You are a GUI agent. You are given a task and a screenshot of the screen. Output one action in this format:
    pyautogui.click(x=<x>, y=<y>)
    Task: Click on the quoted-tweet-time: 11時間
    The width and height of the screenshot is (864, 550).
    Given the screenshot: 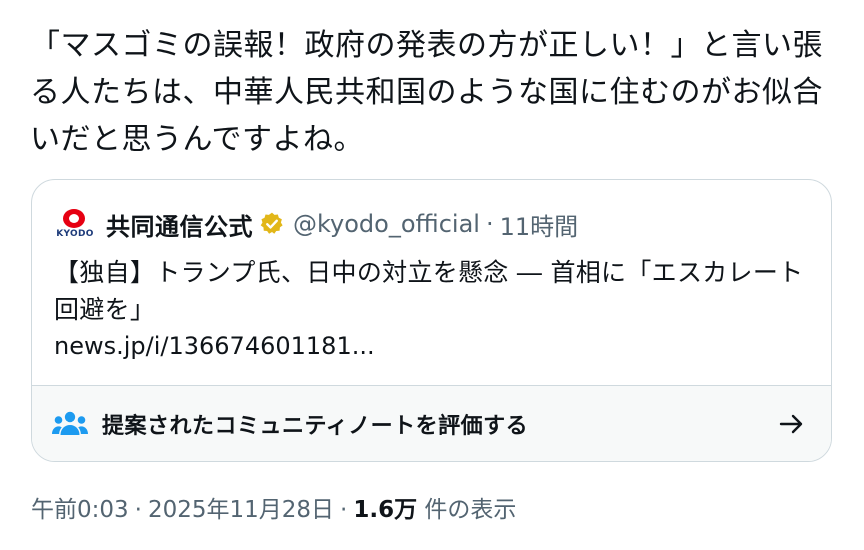 What is the action you would take?
    pyautogui.click(x=539, y=224)
    